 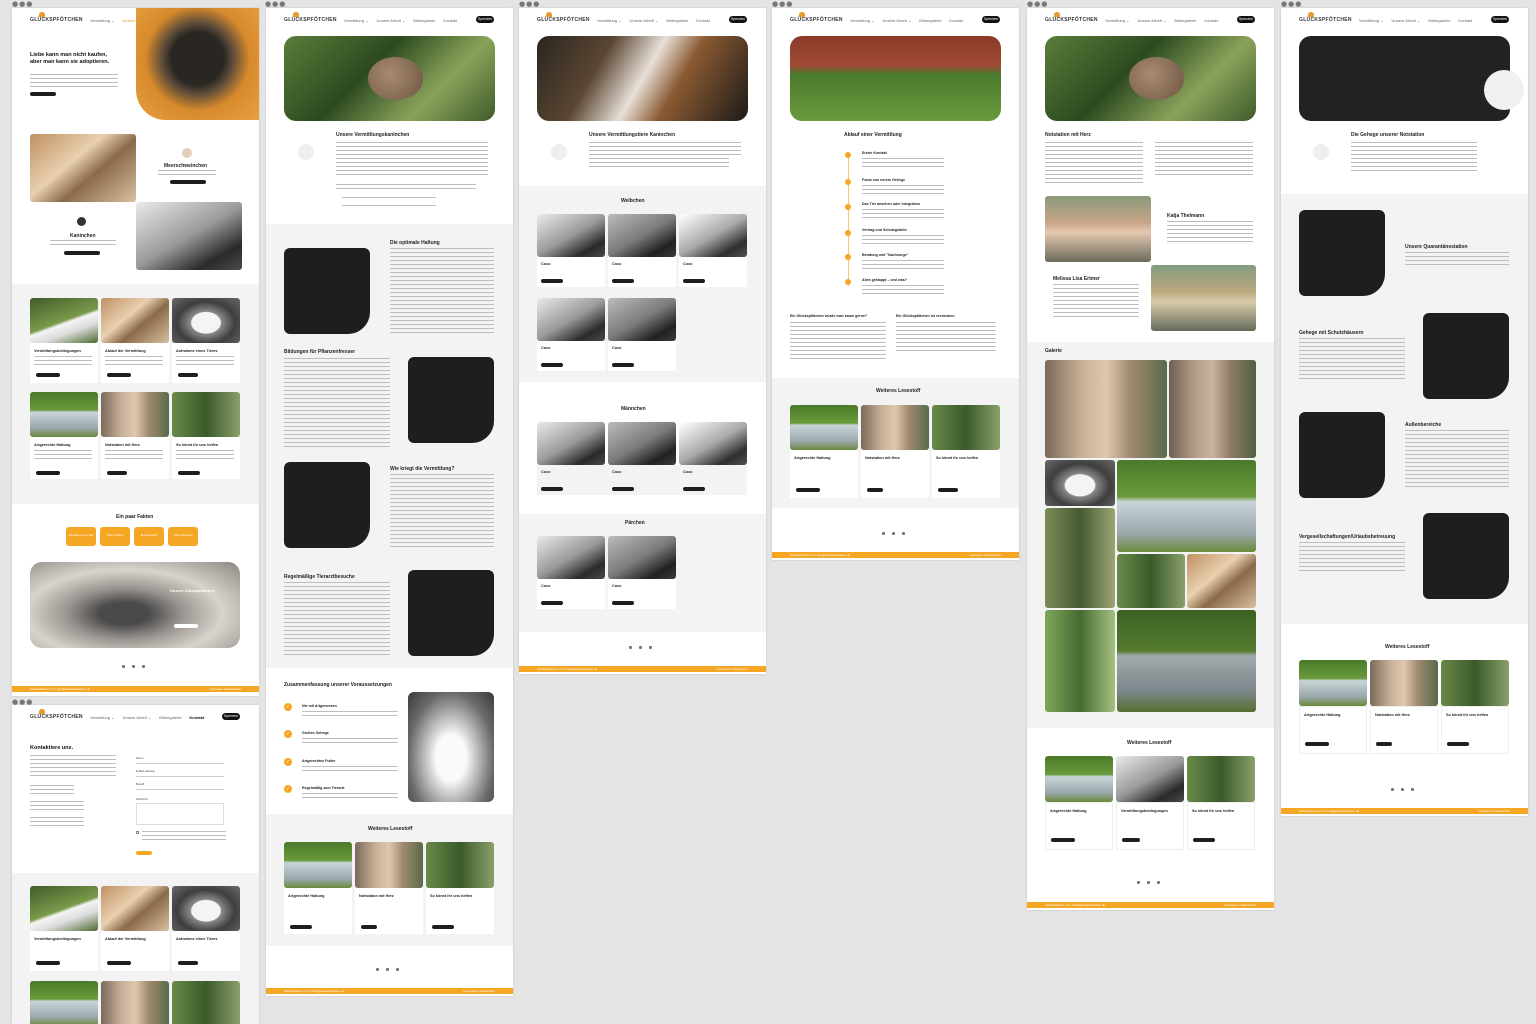 What do you see at coordinates (206, 951) in the screenshot?
I see `card-aufnahme: Aufnahme eines Tieres` at bounding box center [206, 951].